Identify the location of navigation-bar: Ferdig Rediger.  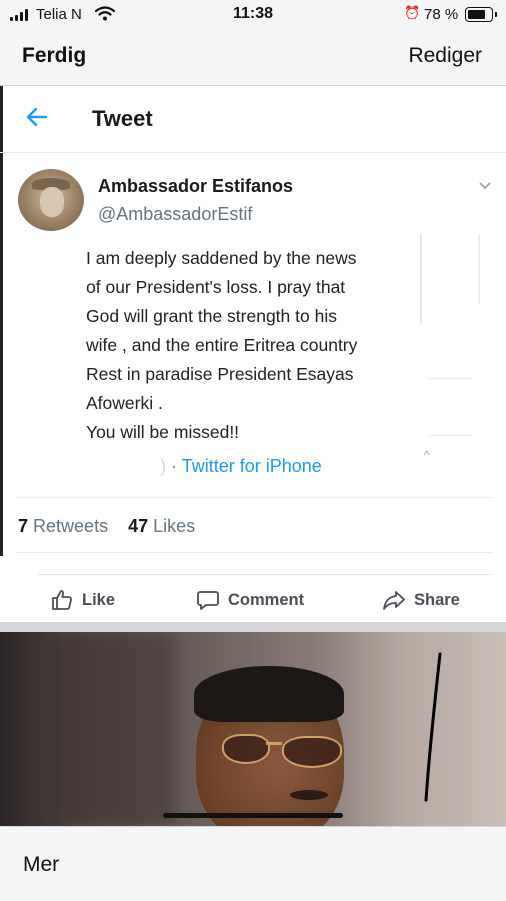
(253, 58).